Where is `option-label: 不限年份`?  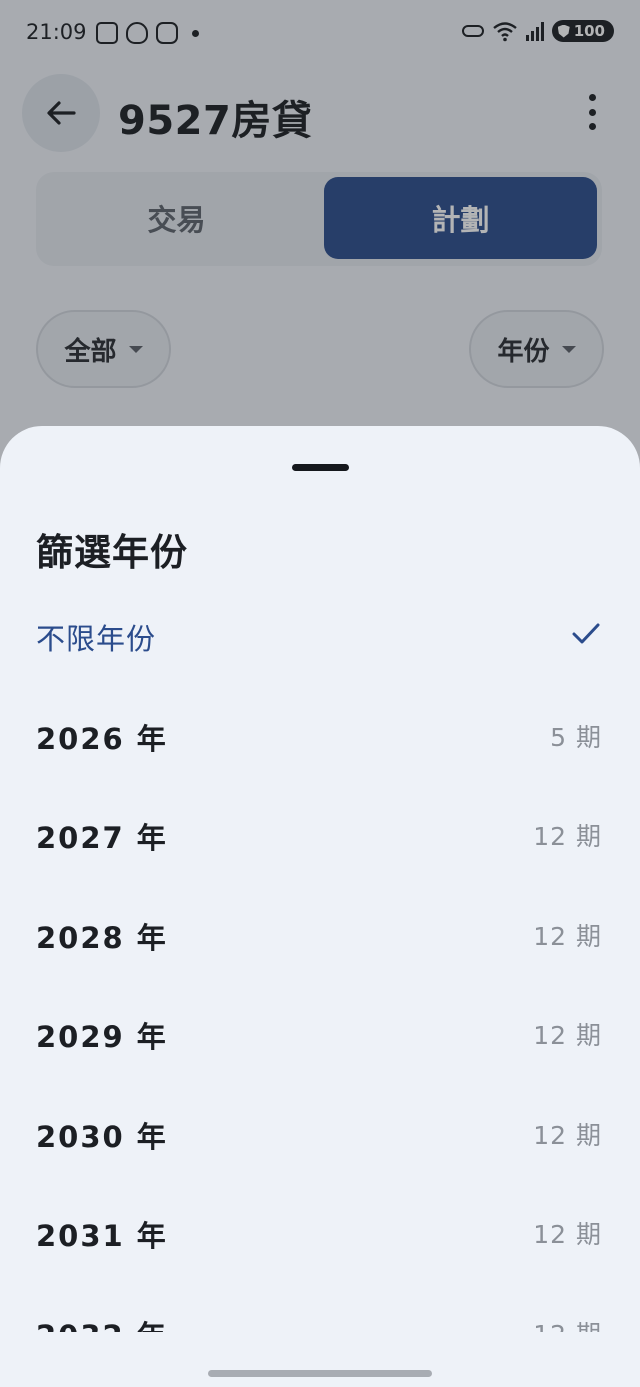
option-label: 不限年份 is located at coordinates (96, 639).